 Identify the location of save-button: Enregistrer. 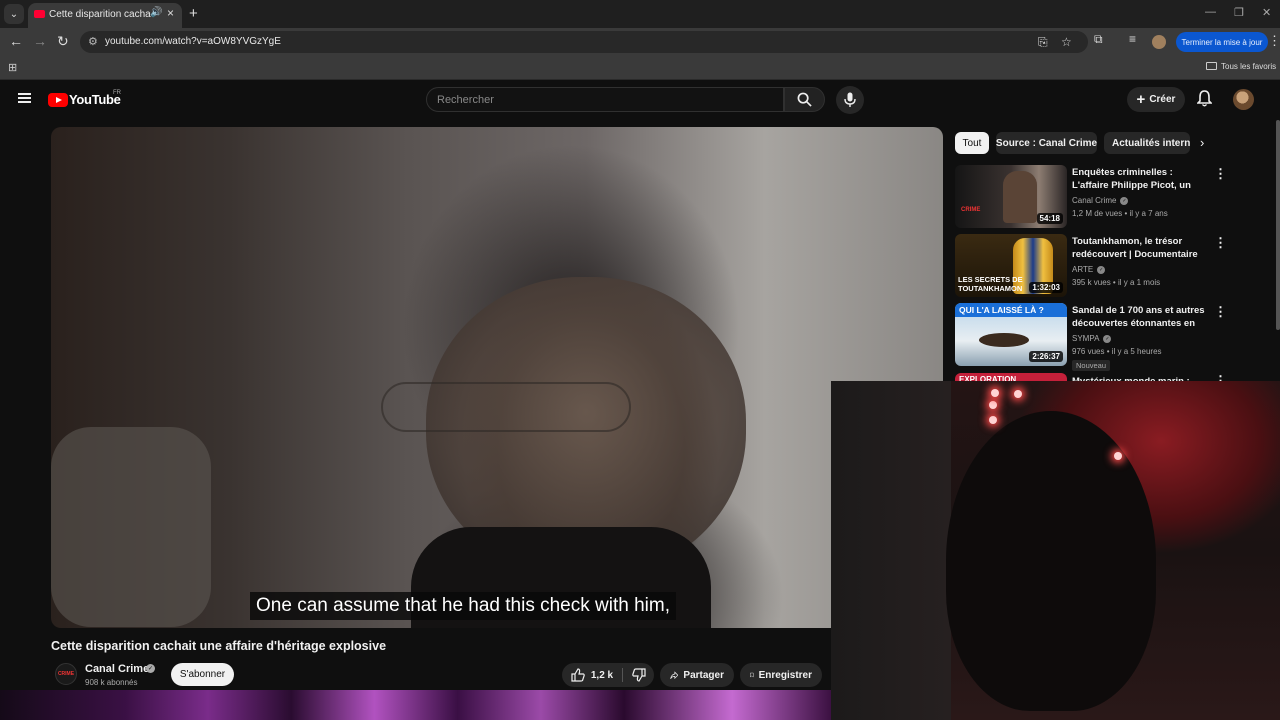
(781, 675).